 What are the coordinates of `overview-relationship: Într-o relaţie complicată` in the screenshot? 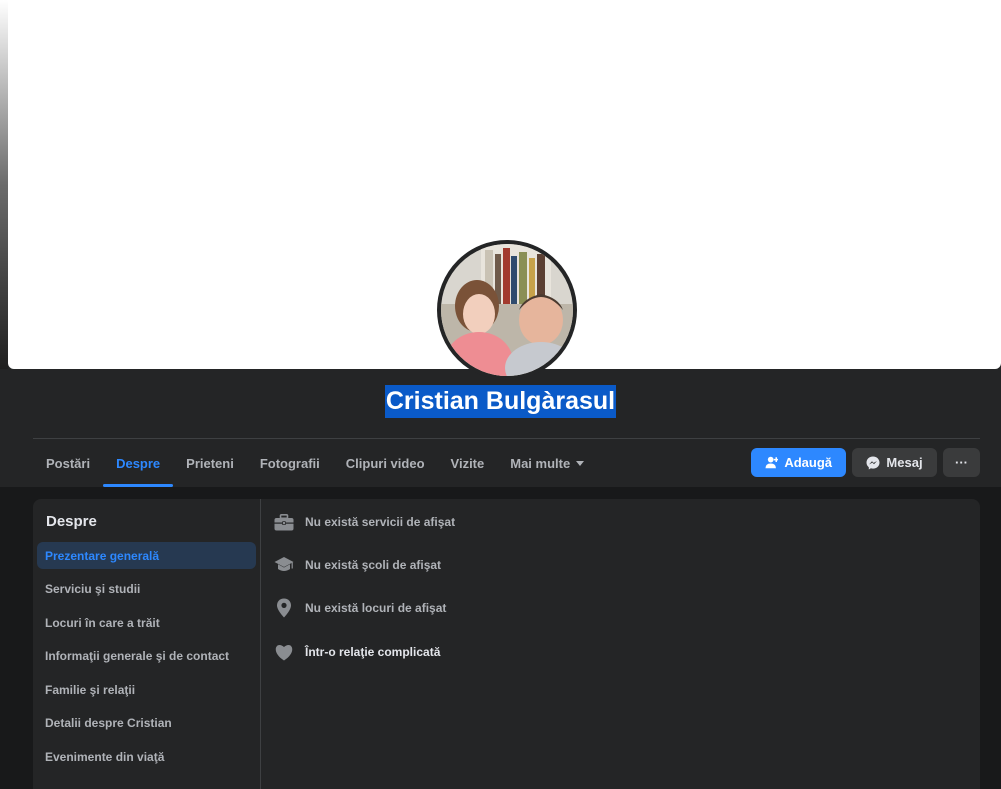 It's located at (356, 652).